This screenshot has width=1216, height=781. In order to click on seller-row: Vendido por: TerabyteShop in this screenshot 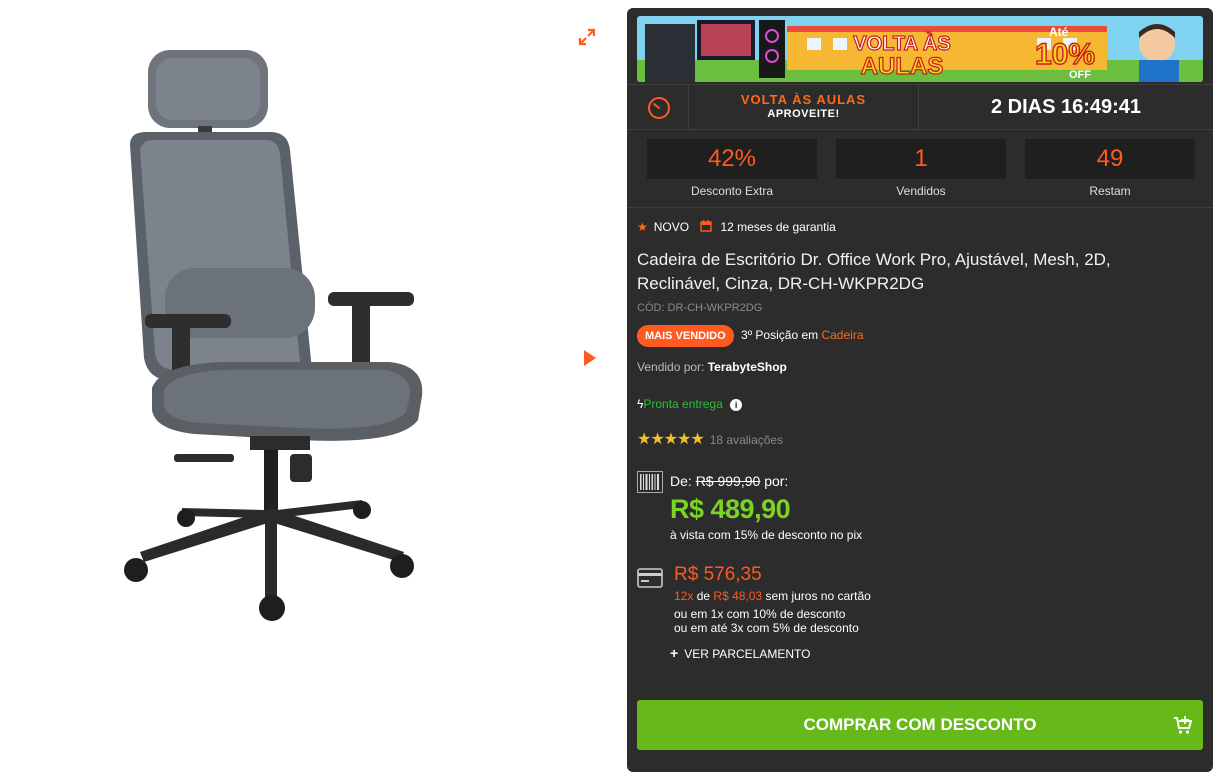, I will do `click(712, 367)`.